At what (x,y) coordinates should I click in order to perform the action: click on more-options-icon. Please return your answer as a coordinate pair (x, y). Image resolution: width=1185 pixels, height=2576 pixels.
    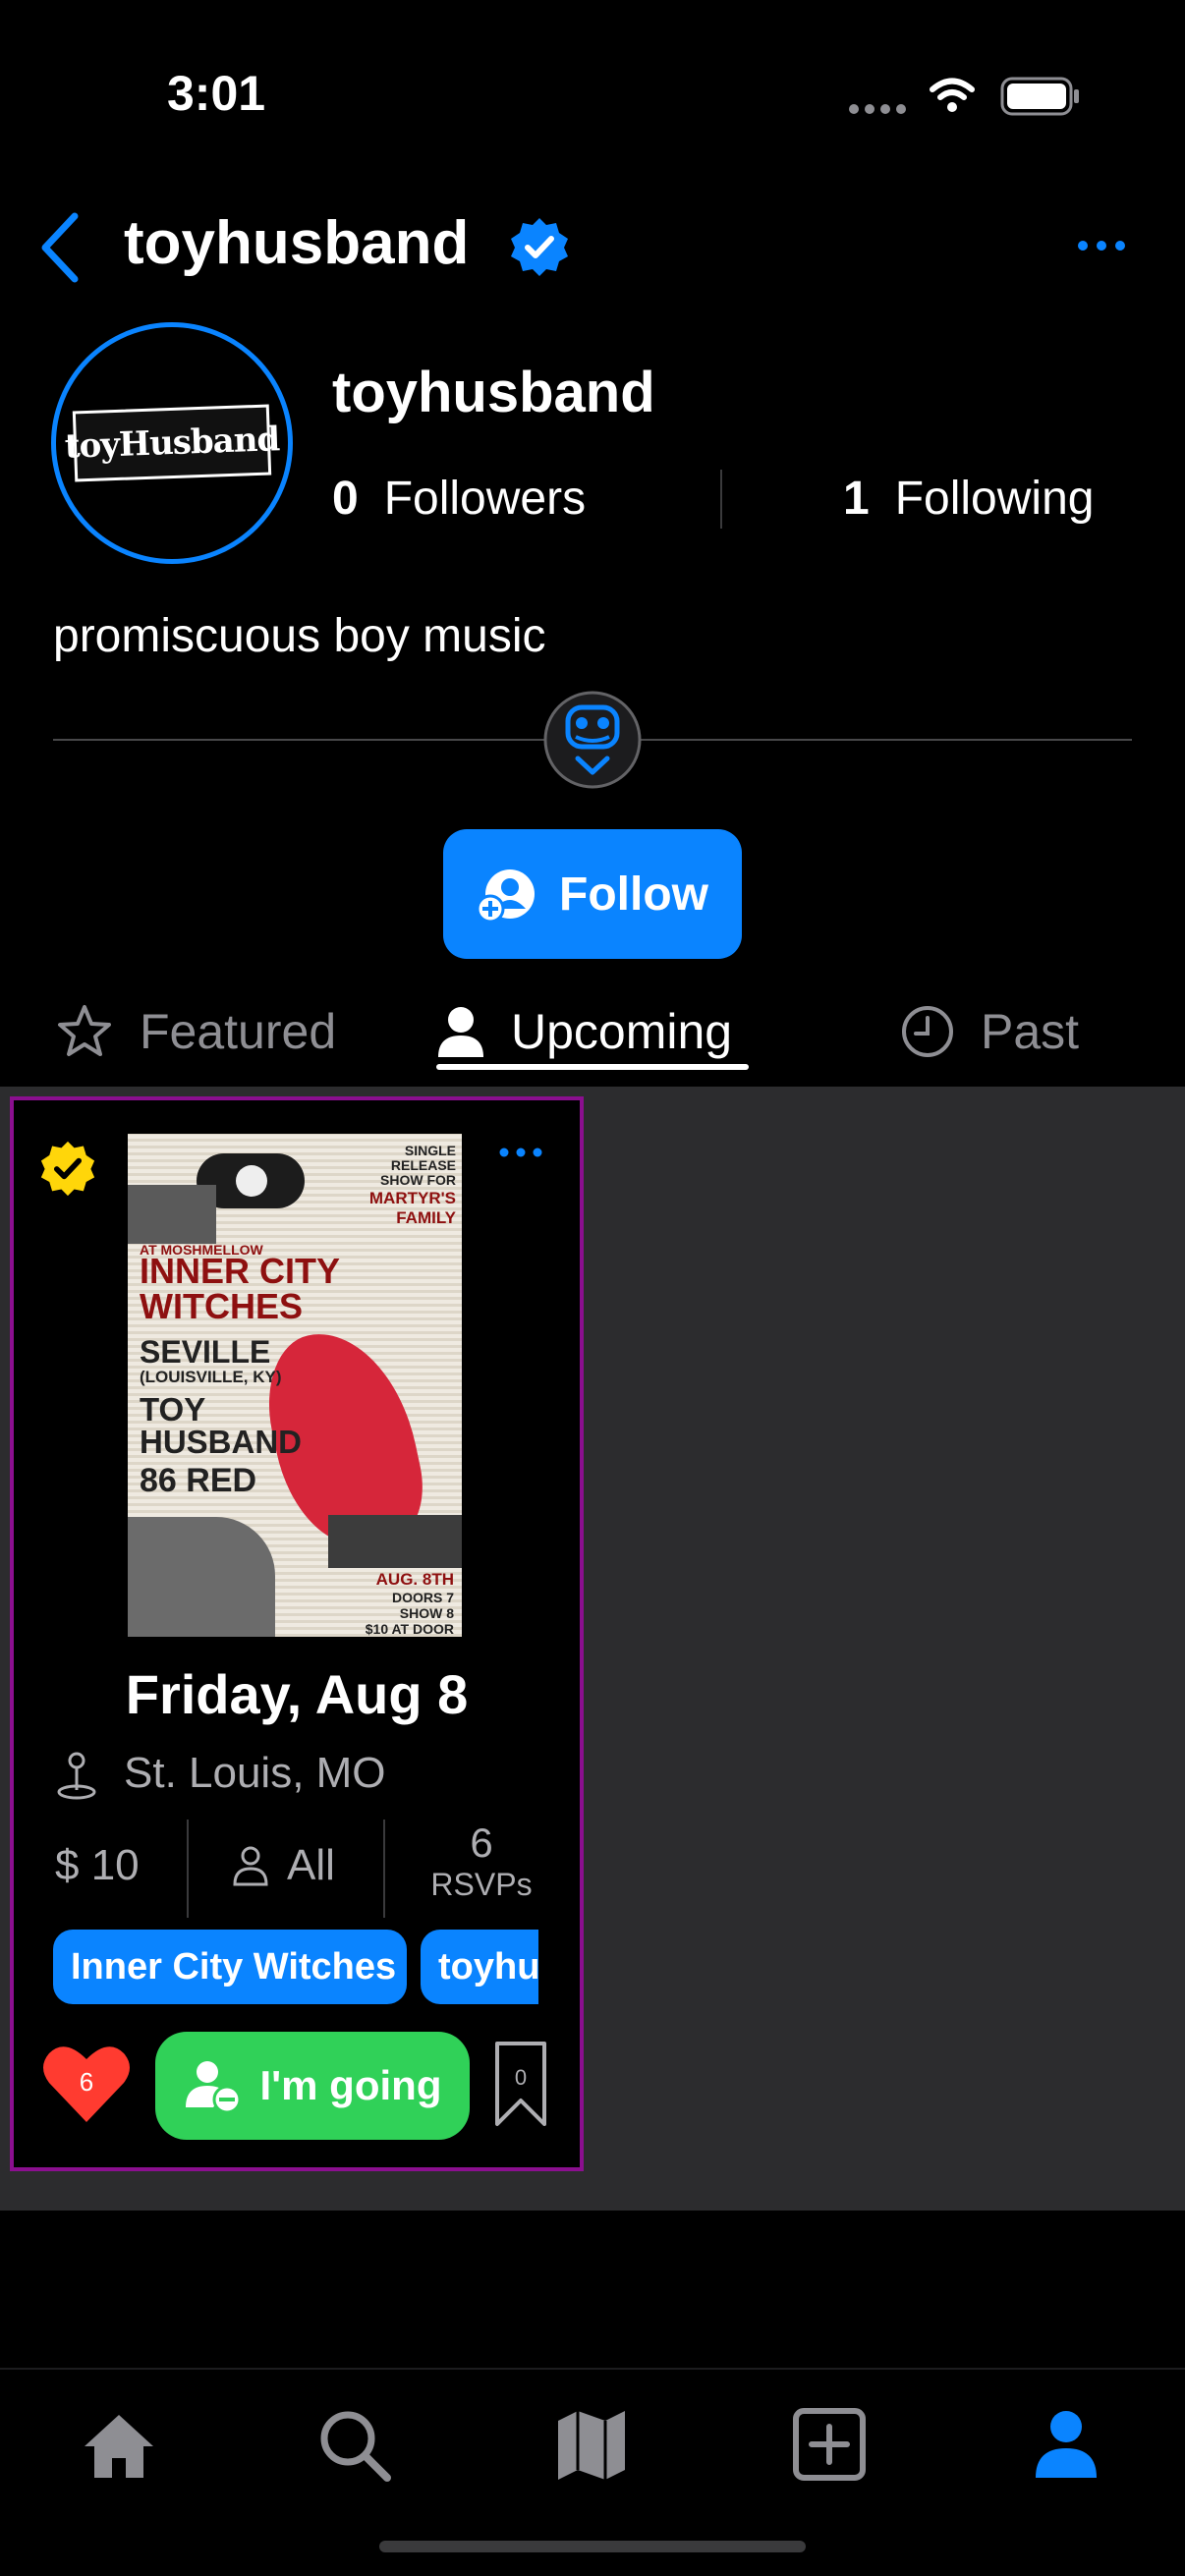
    Looking at the image, I should click on (1102, 245).